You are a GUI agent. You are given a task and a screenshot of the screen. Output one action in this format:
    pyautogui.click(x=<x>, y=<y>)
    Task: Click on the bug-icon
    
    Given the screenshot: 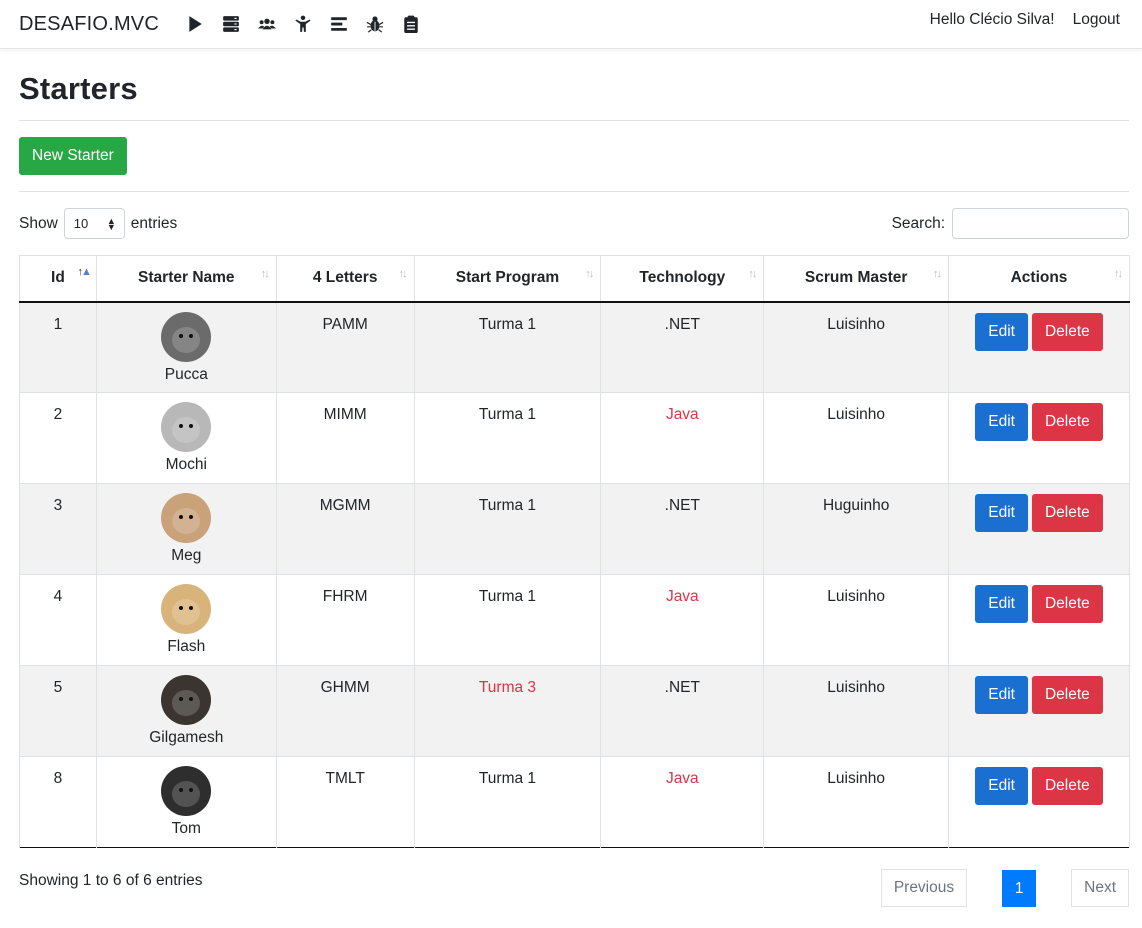 What is the action you would take?
    pyautogui.click(x=375, y=24)
    